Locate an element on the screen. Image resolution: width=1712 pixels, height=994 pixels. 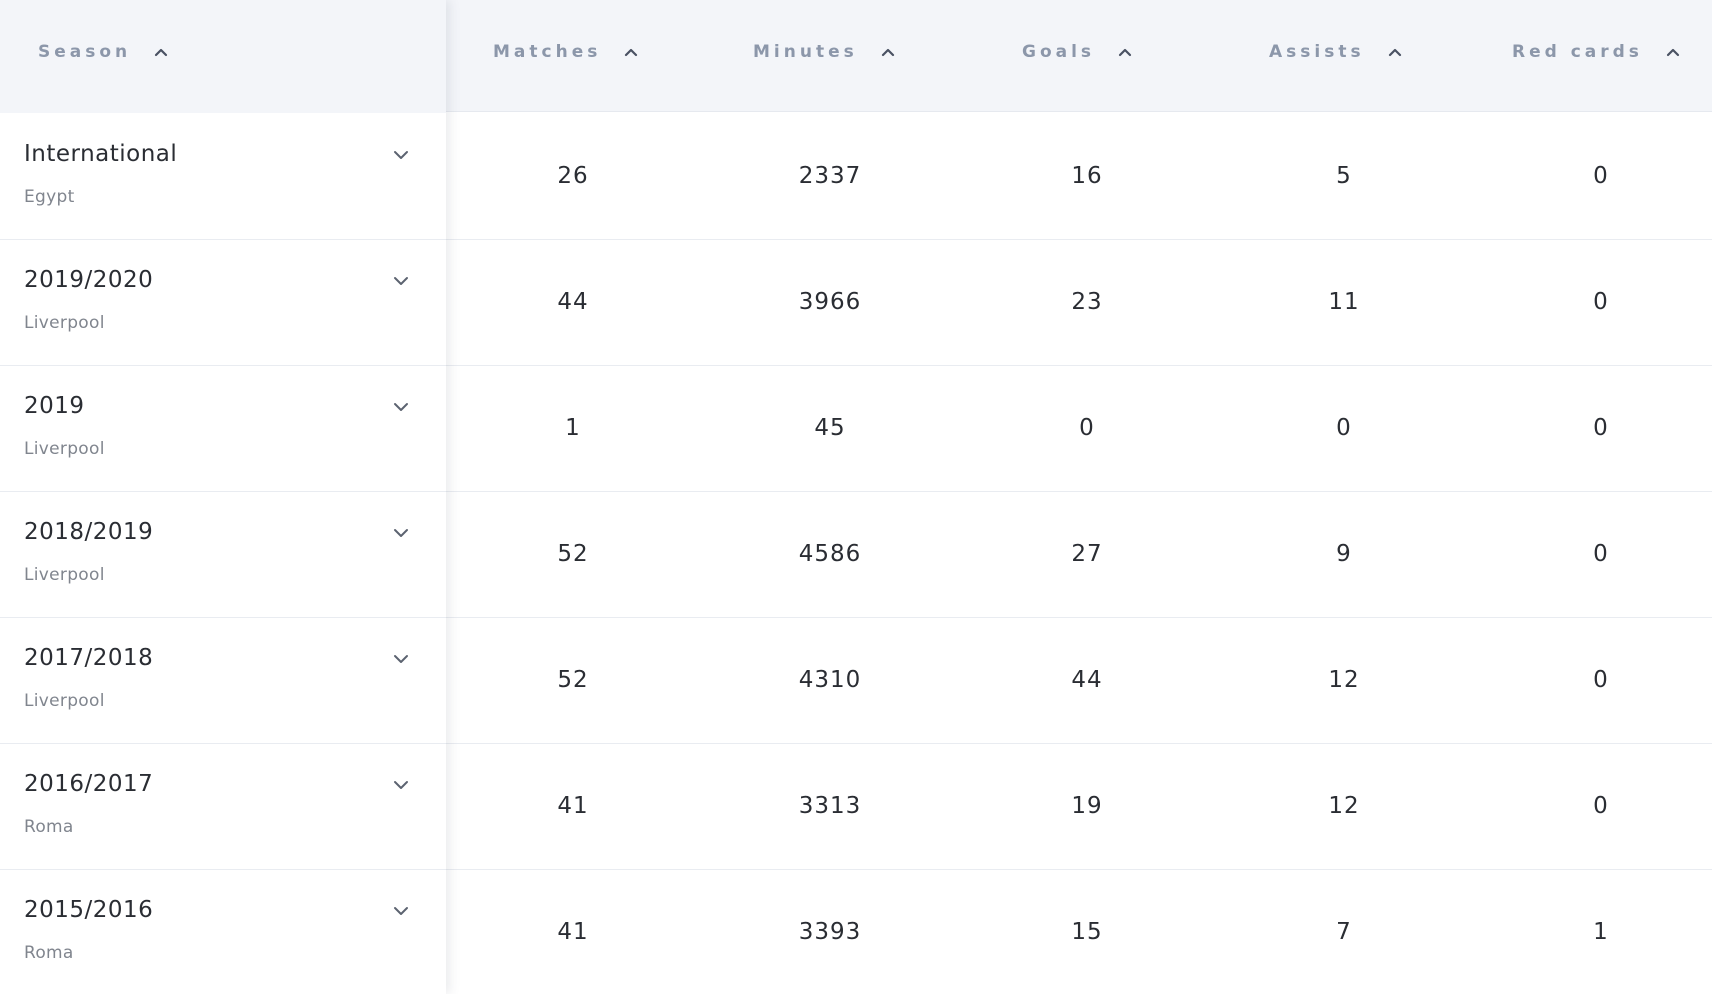
season-row-2019-2020: 2019/2020 Liverpool is located at coordinates (223, 302).